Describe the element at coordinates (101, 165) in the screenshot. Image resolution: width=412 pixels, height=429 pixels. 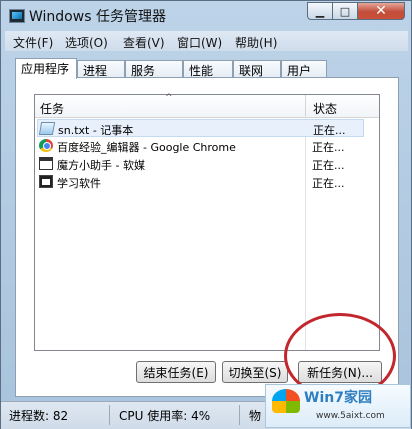
I see `task-name: 魔方小助手 - 软媒` at that location.